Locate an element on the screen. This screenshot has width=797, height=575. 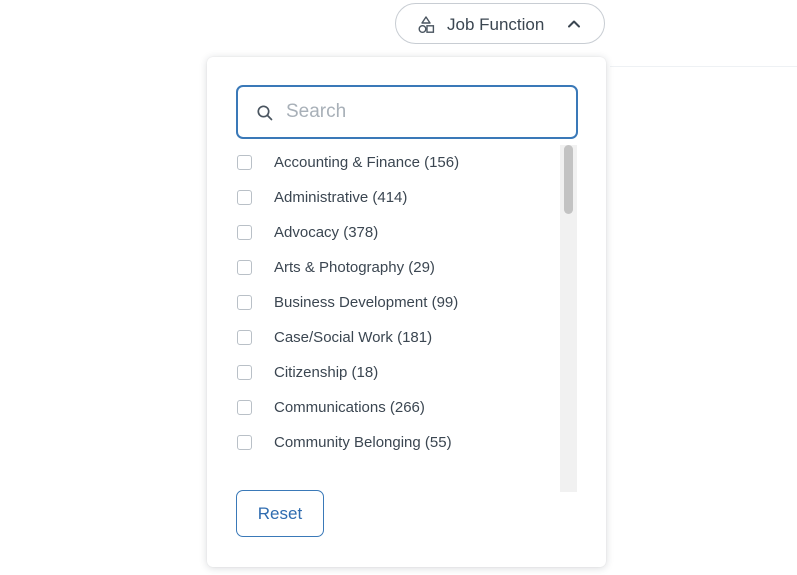
search-field is located at coordinates (407, 112).